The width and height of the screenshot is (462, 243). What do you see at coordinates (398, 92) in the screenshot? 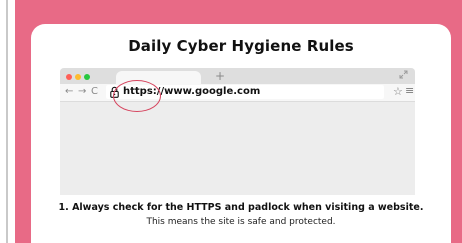
I see `bookmark-star-icon: ☆` at bounding box center [398, 92].